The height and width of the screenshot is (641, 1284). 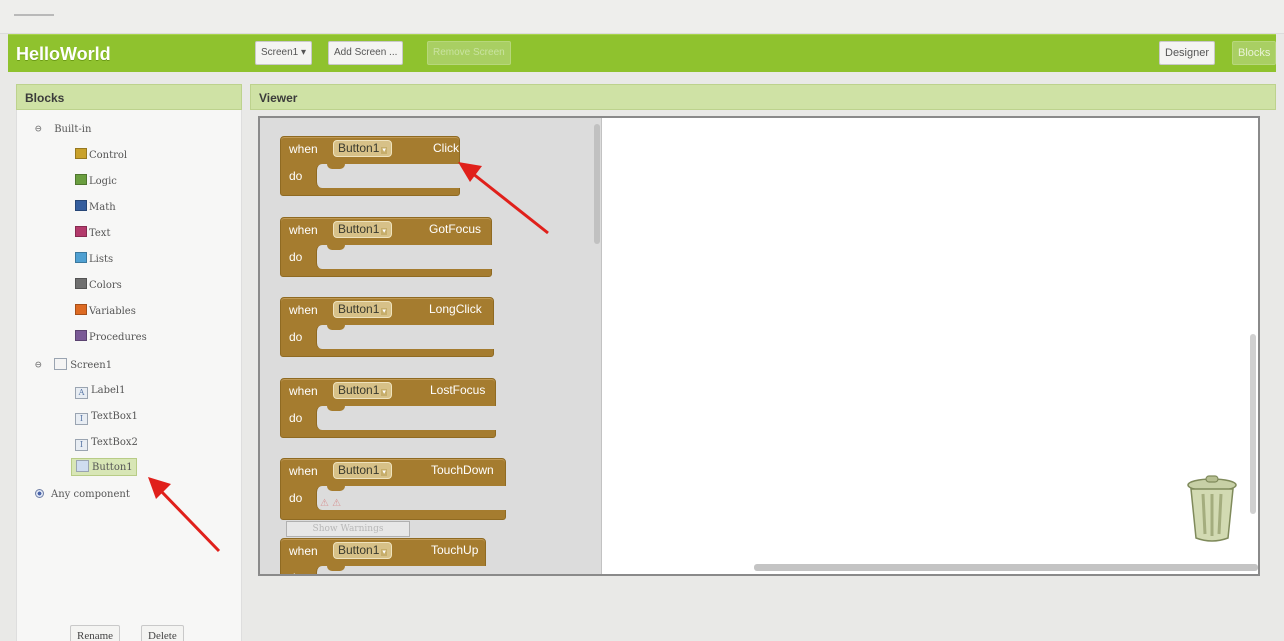 What do you see at coordinates (81, 335) in the screenshot?
I see `procedures-color-icon` at bounding box center [81, 335].